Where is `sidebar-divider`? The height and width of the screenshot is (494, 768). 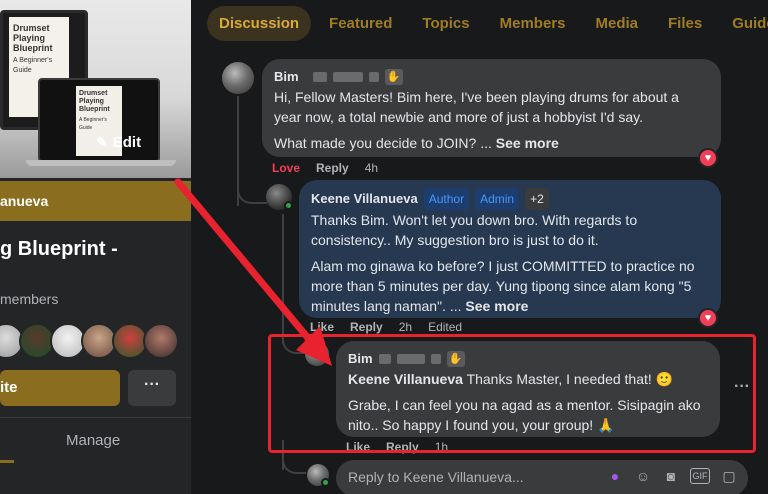
sidebar-divider is located at coordinates (95, 417).